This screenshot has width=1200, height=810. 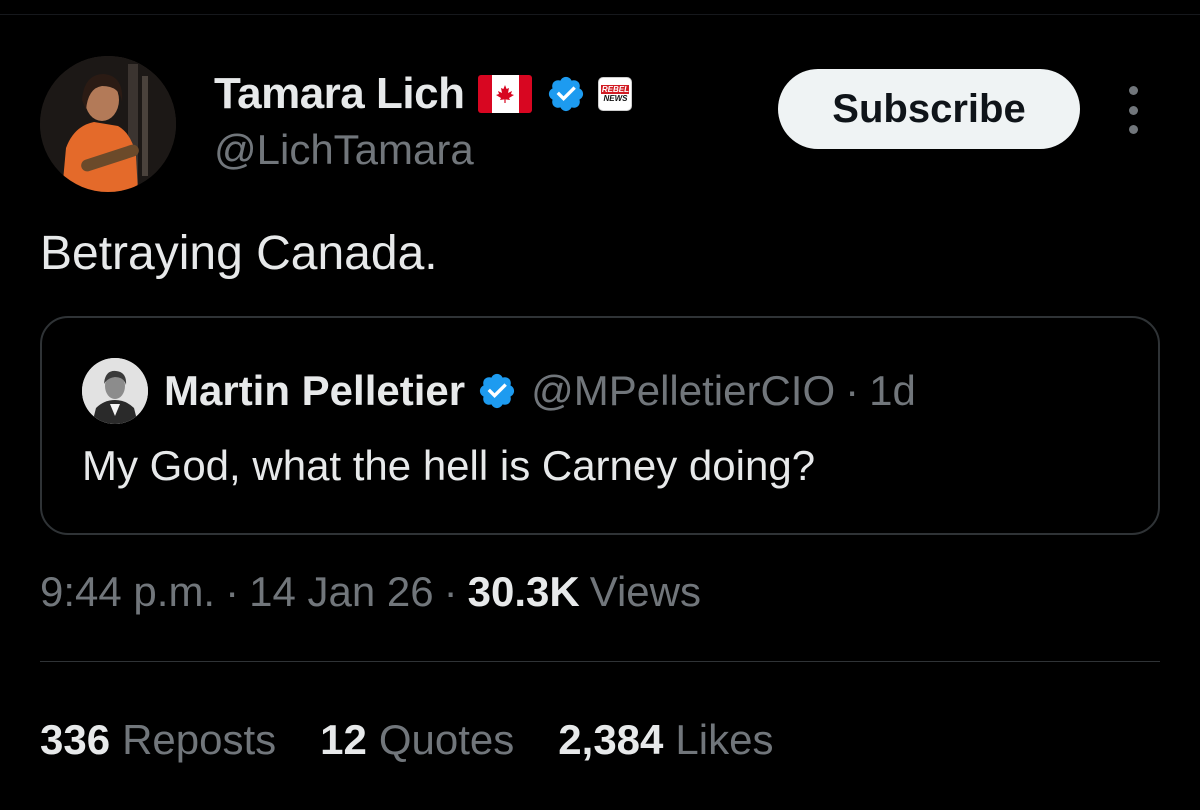 What do you see at coordinates (524, 592) in the screenshot?
I see `views-count: 30.3K` at bounding box center [524, 592].